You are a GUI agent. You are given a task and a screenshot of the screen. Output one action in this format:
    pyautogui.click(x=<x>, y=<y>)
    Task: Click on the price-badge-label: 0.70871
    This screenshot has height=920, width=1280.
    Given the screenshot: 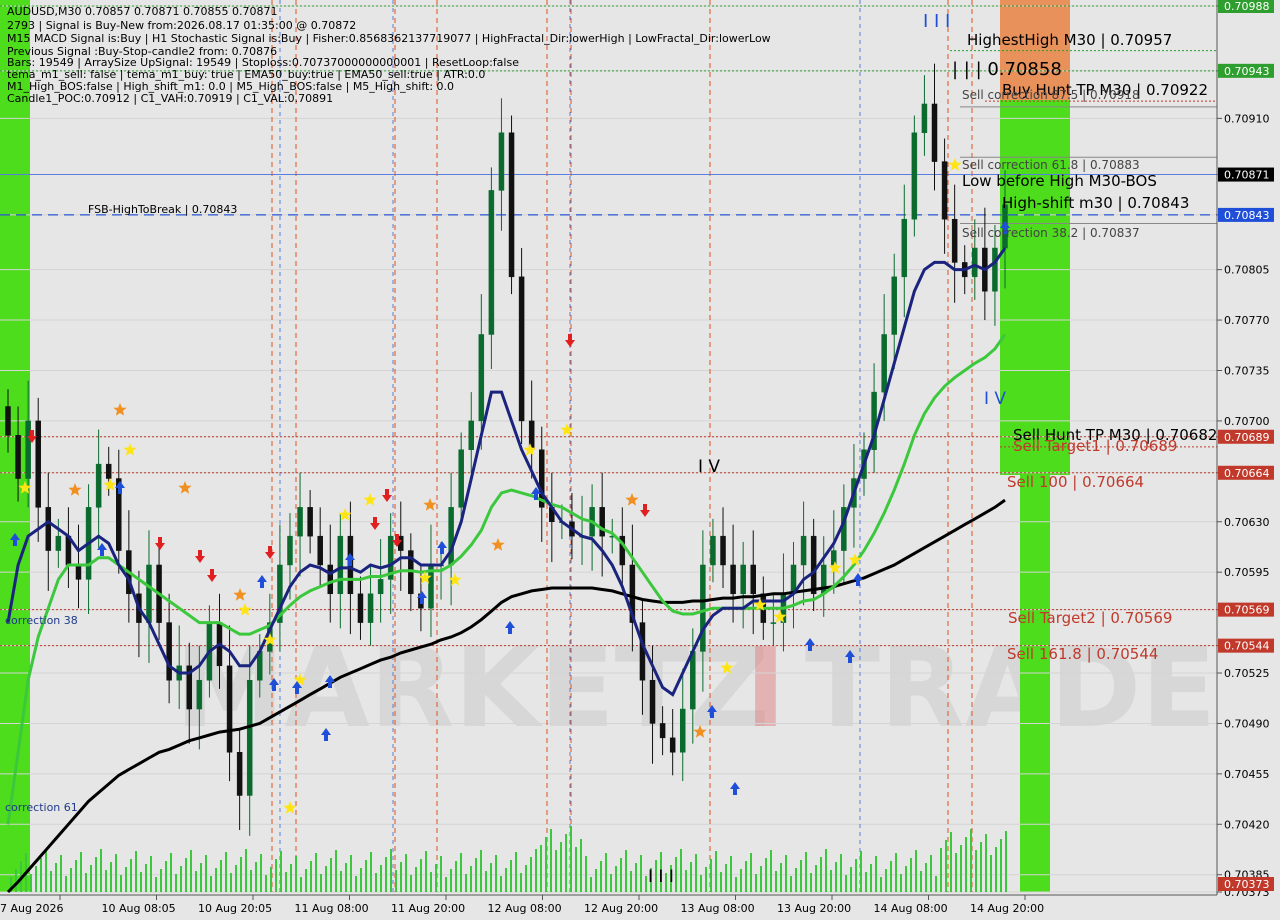 What is the action you would take?
    pyautogui.click(x=1247, y=175)
    